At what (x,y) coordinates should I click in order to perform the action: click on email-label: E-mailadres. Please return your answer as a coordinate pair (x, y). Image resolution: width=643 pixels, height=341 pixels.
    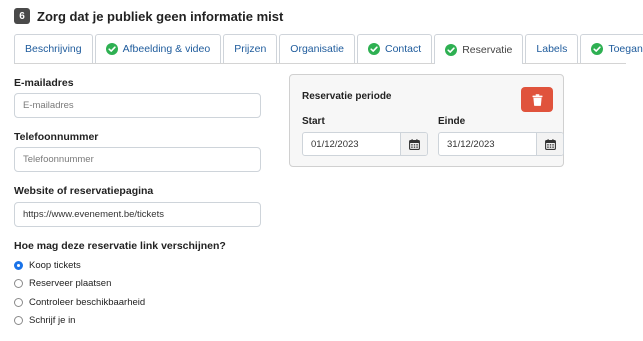
    Looking at the image, I should click on (44, 83).